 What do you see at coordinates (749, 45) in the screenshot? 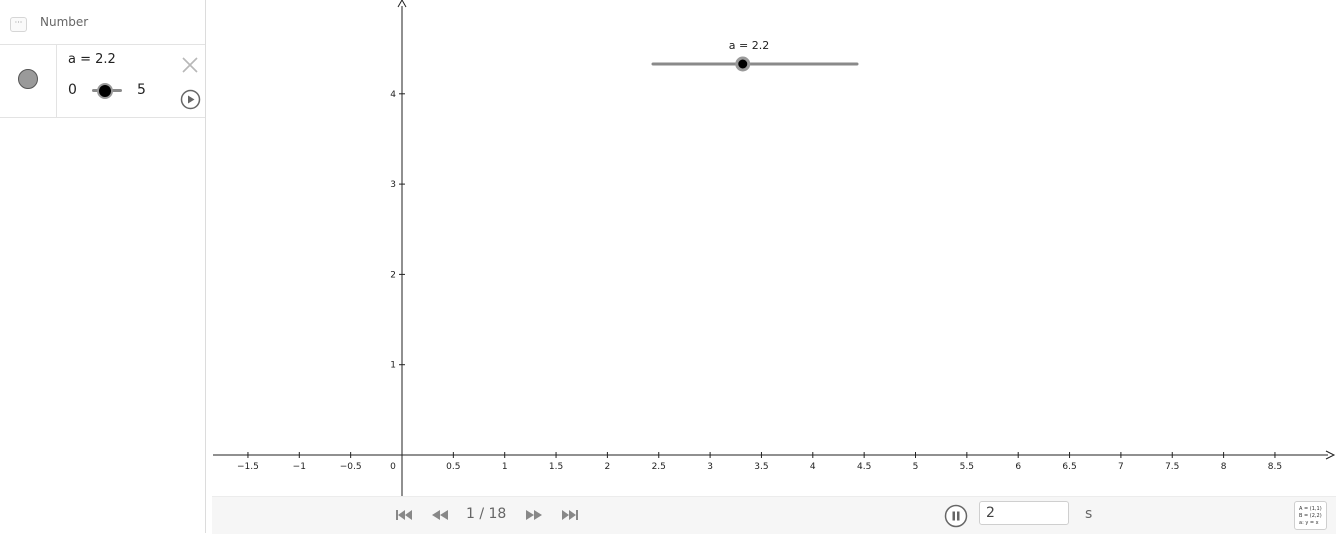
I see `slider-caption: a = 2.2` at bounding box center [749, 45].